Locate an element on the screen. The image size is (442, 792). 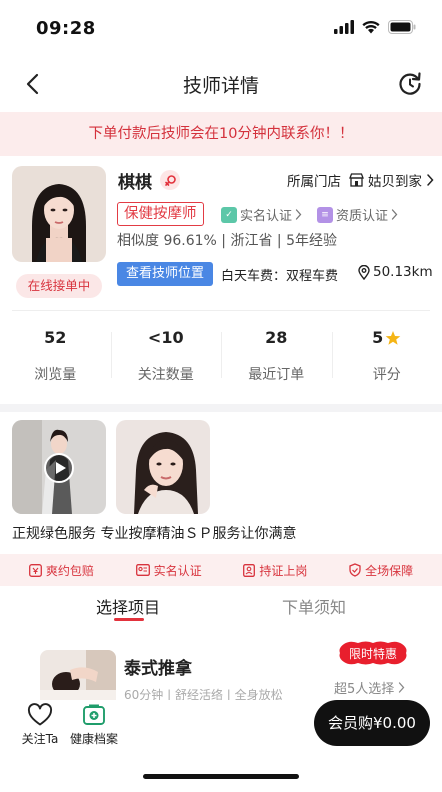
photo-image is located at coordinates (163, 467).